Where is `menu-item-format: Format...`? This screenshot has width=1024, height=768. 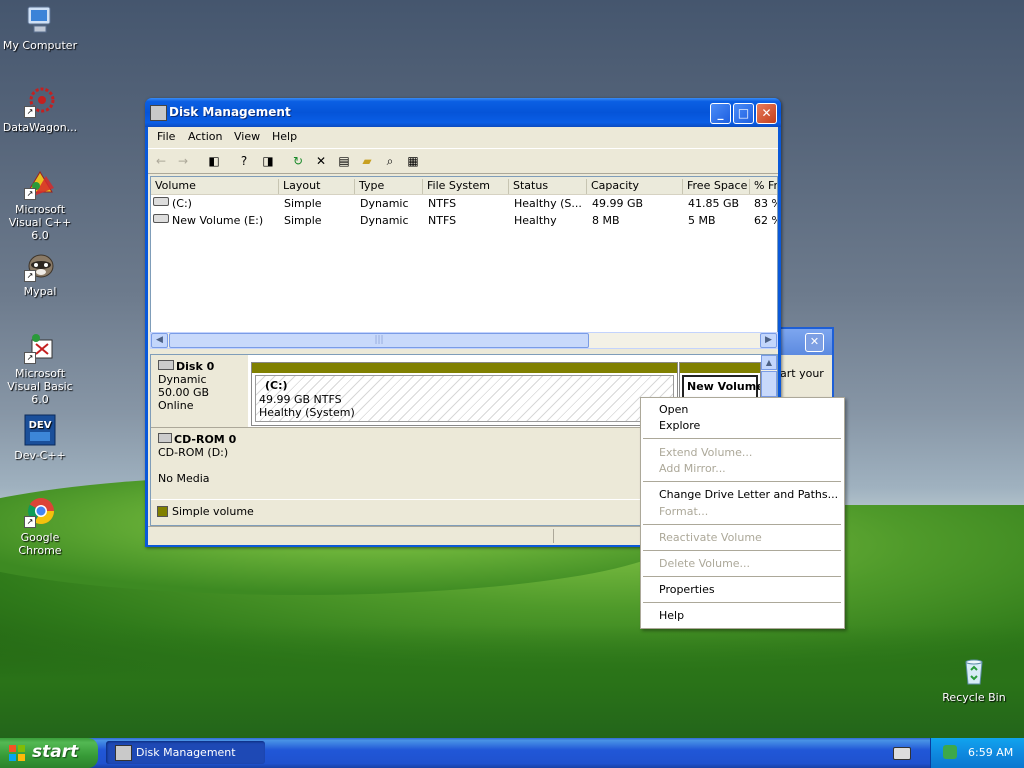
menu-item-format: Format... is located at coordinates (683, 511).